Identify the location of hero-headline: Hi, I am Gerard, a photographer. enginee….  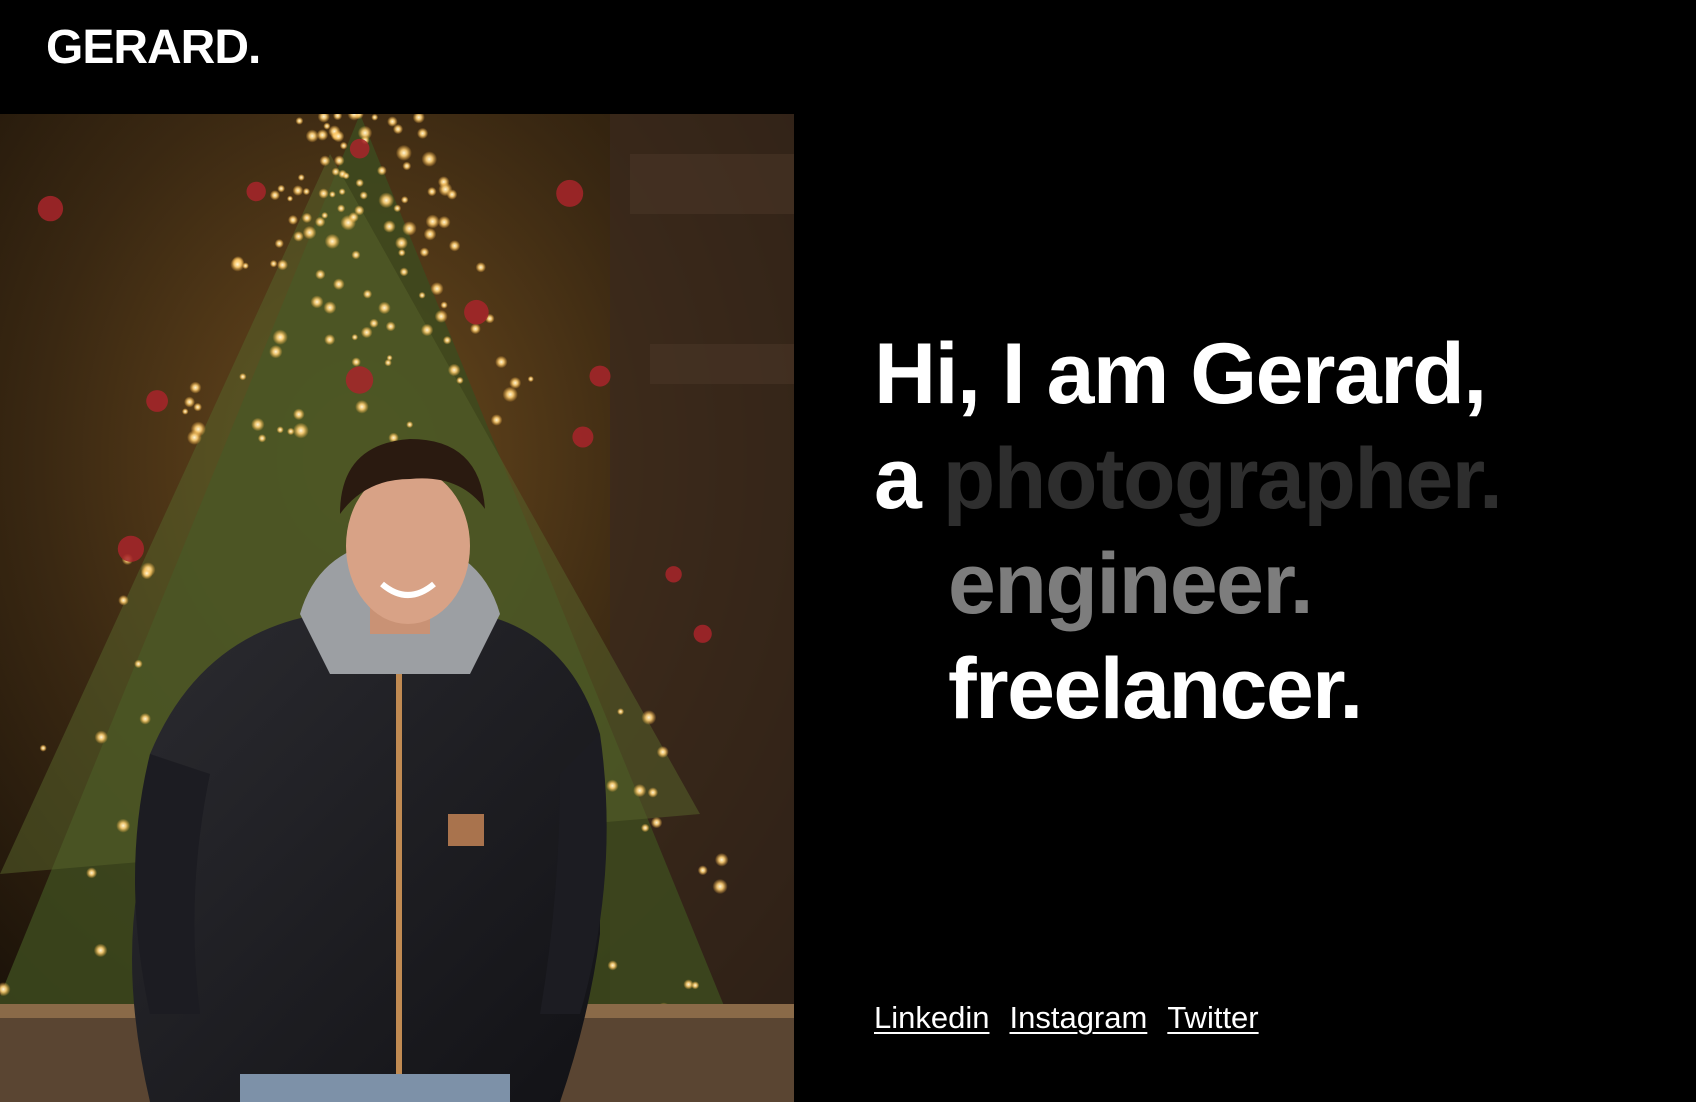
(1188, 532).